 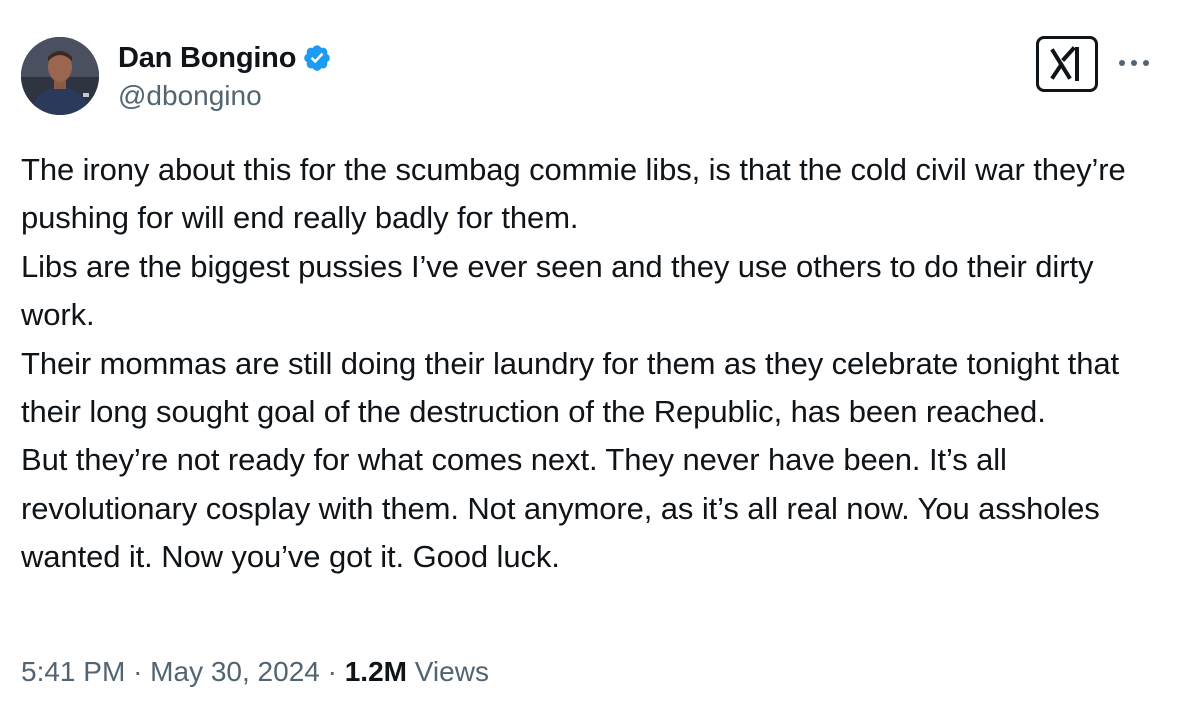 I want to click on views-label: Views, so click(x=451, y=671).